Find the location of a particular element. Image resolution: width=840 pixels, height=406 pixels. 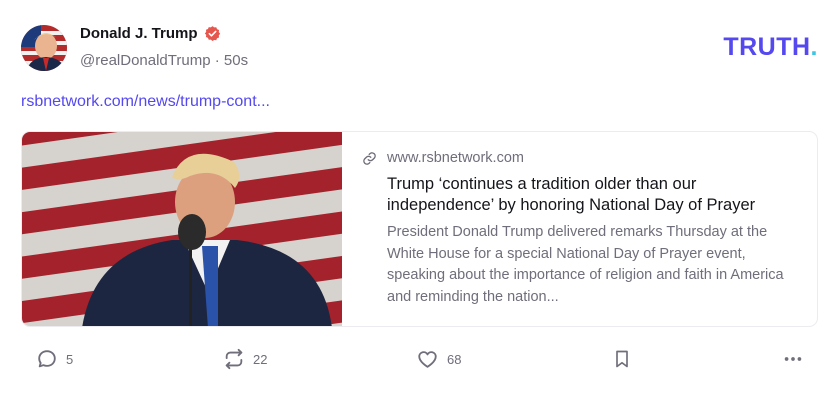

more-options-button is located at coordinates (793, 359).